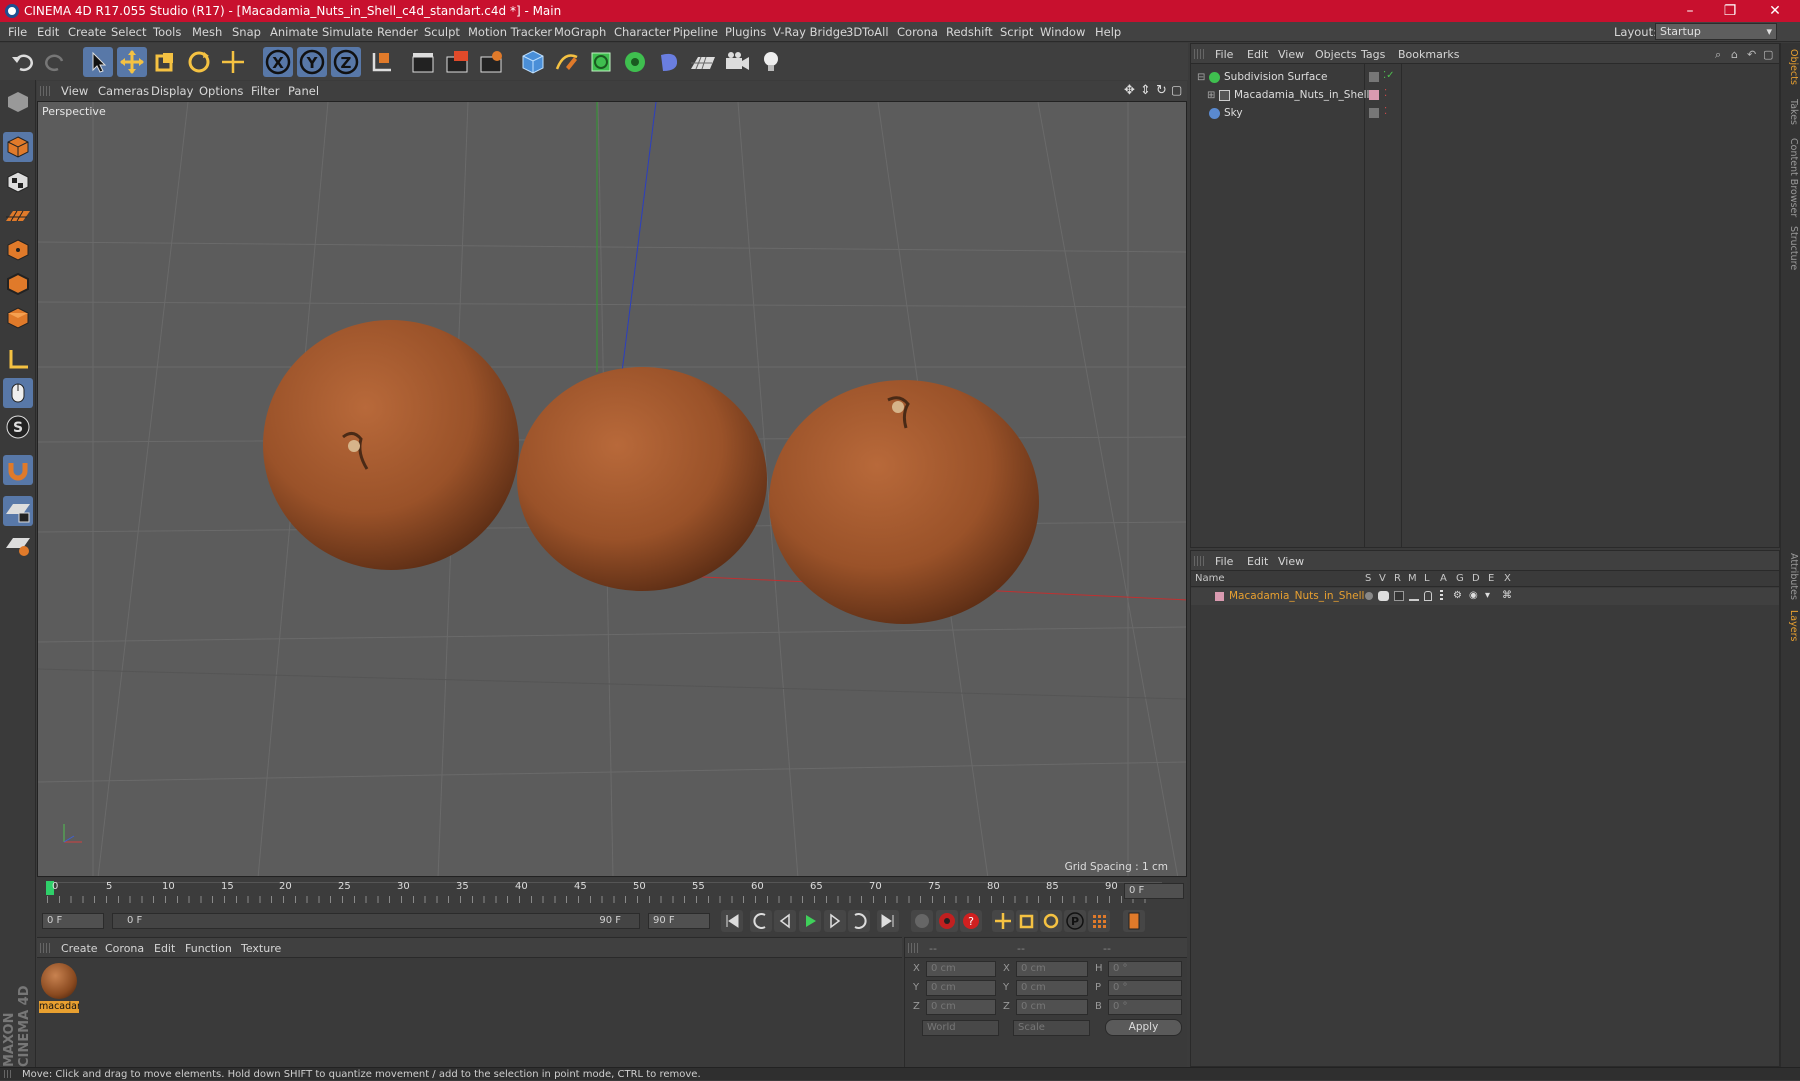 This screenshot has width=1800, height=1081. What do you see at coordinates (397, 32) in the screenshot?
I see `menu-render: Render` at bounding box center [397, 32].